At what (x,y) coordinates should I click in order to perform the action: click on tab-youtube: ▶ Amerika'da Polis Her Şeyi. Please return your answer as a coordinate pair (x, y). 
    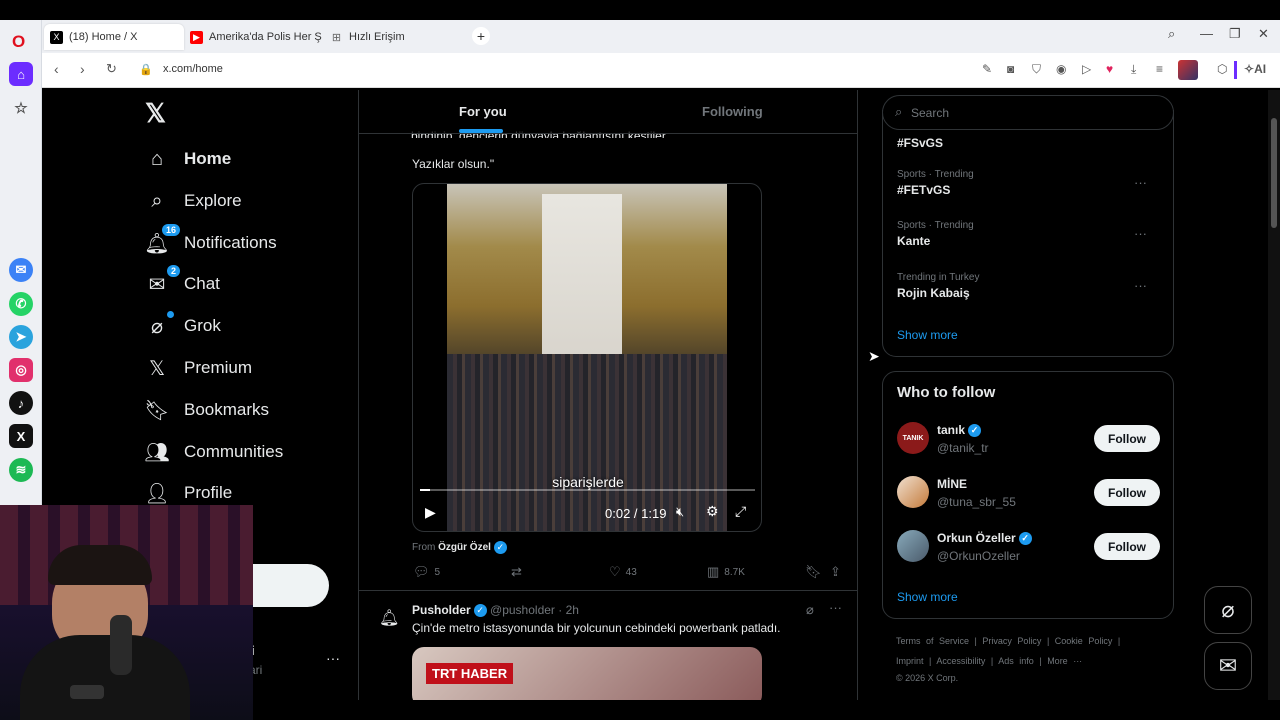
    Looking at the image, I should click on (253, 37).